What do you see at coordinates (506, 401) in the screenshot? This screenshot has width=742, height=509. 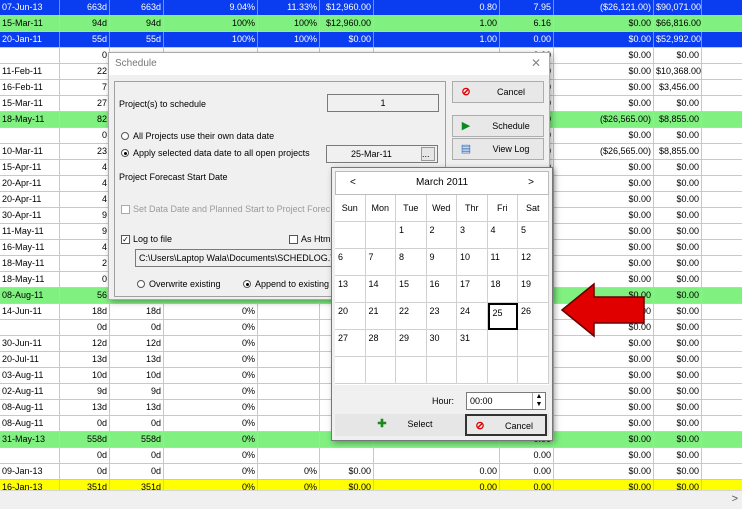 I see `hour-input: 00:00 ▲ ▼` at bounding box center [506, 401].